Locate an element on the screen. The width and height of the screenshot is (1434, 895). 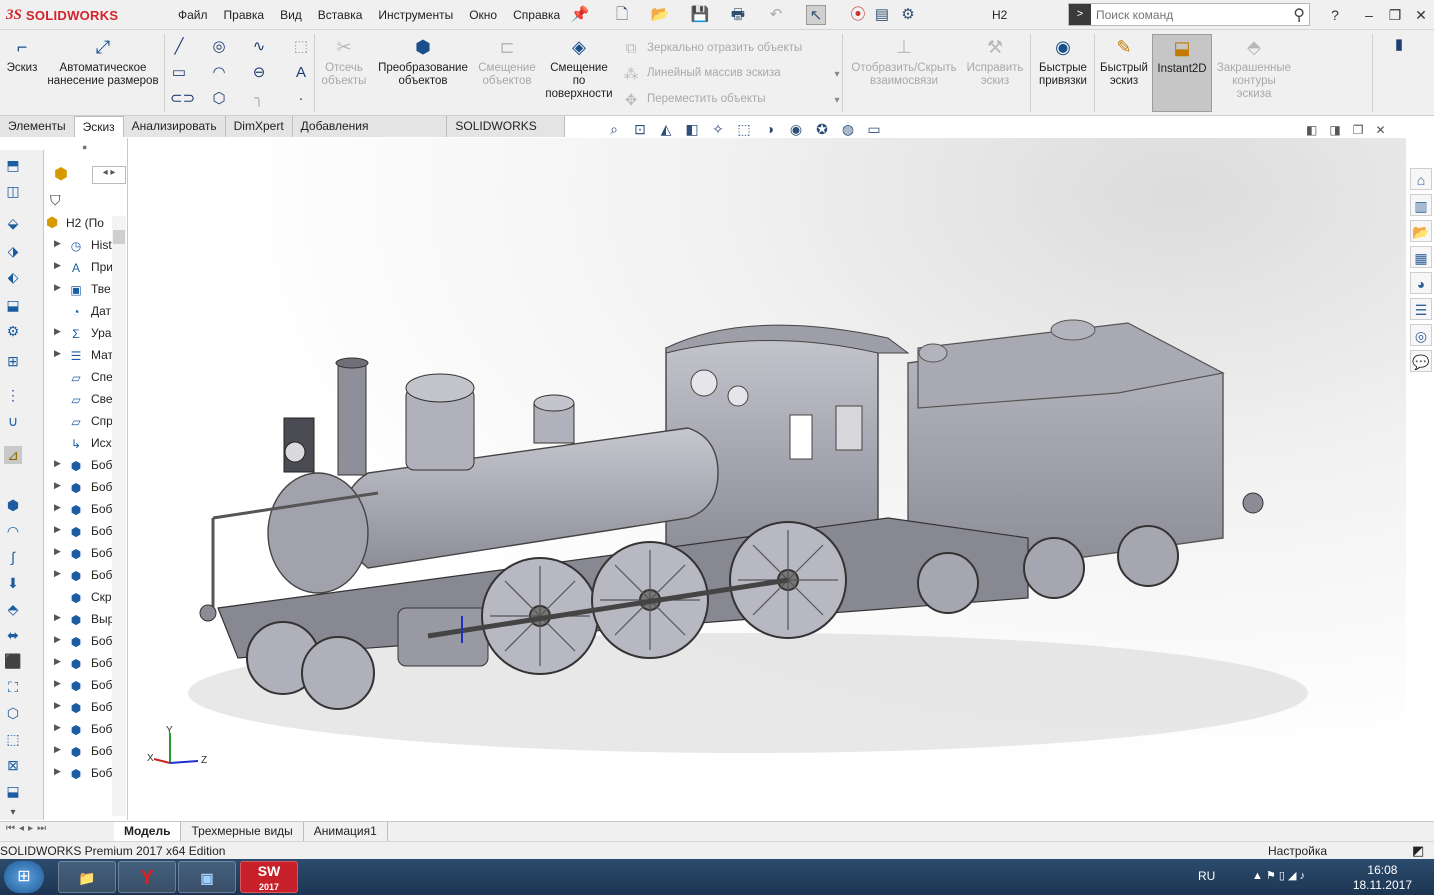
customize-status: Настройка is located at coordinates (1297, 851).